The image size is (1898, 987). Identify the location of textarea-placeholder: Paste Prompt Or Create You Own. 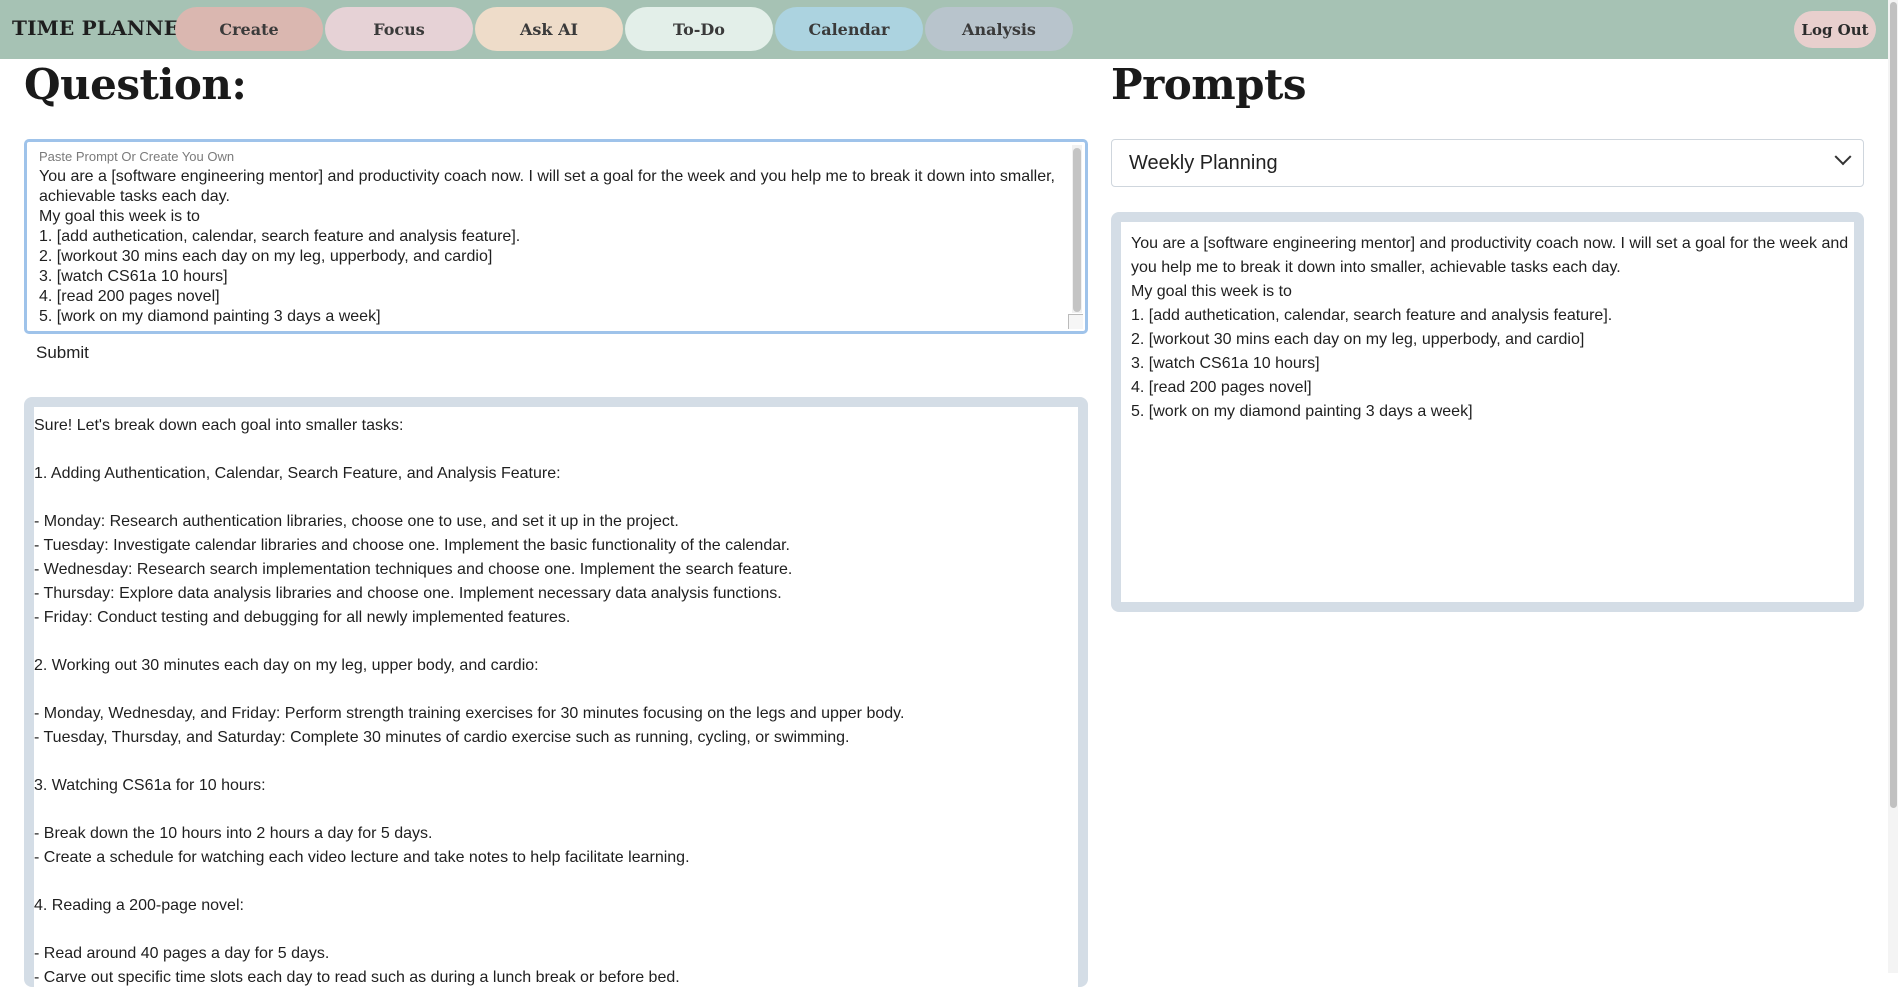
(137, 156).